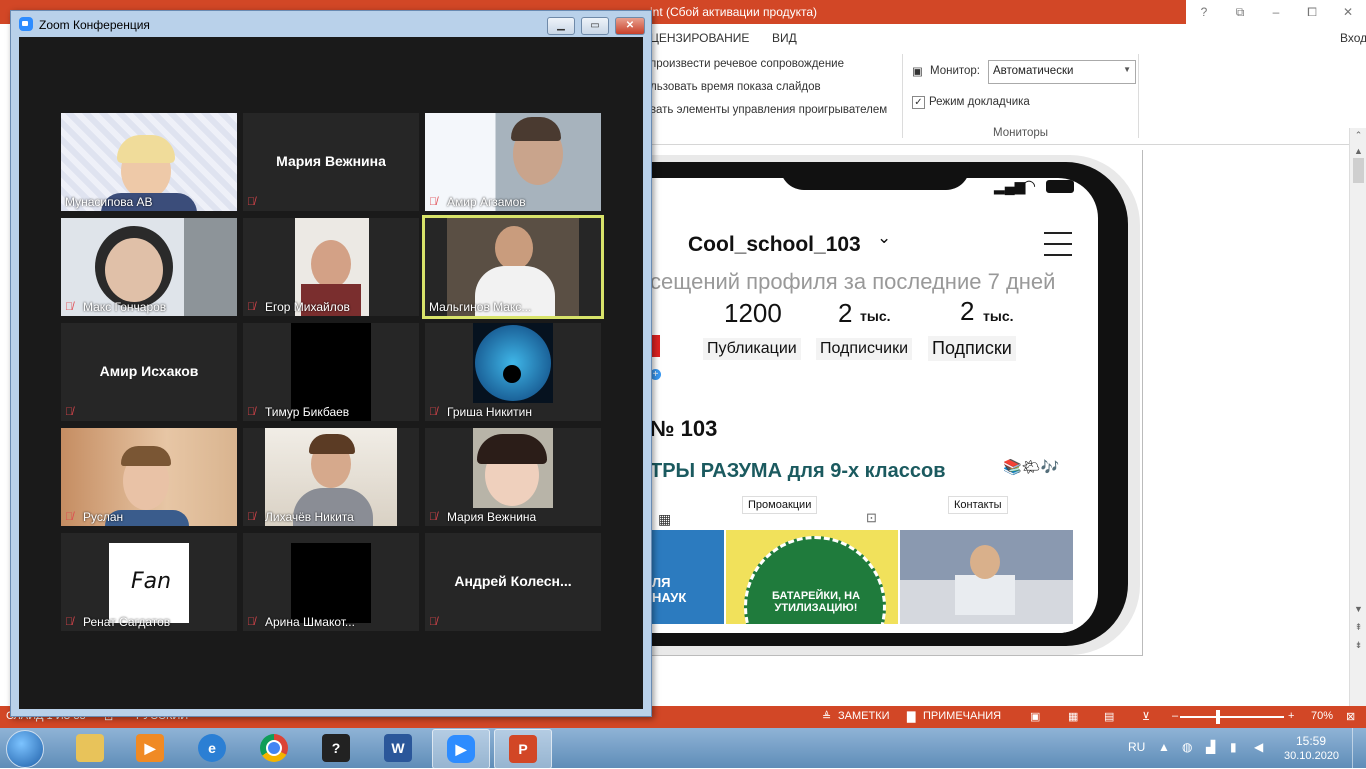 The height and width of the screenshot is (769, 1366). I want to click on post-thumbnail, so click(986, 577).